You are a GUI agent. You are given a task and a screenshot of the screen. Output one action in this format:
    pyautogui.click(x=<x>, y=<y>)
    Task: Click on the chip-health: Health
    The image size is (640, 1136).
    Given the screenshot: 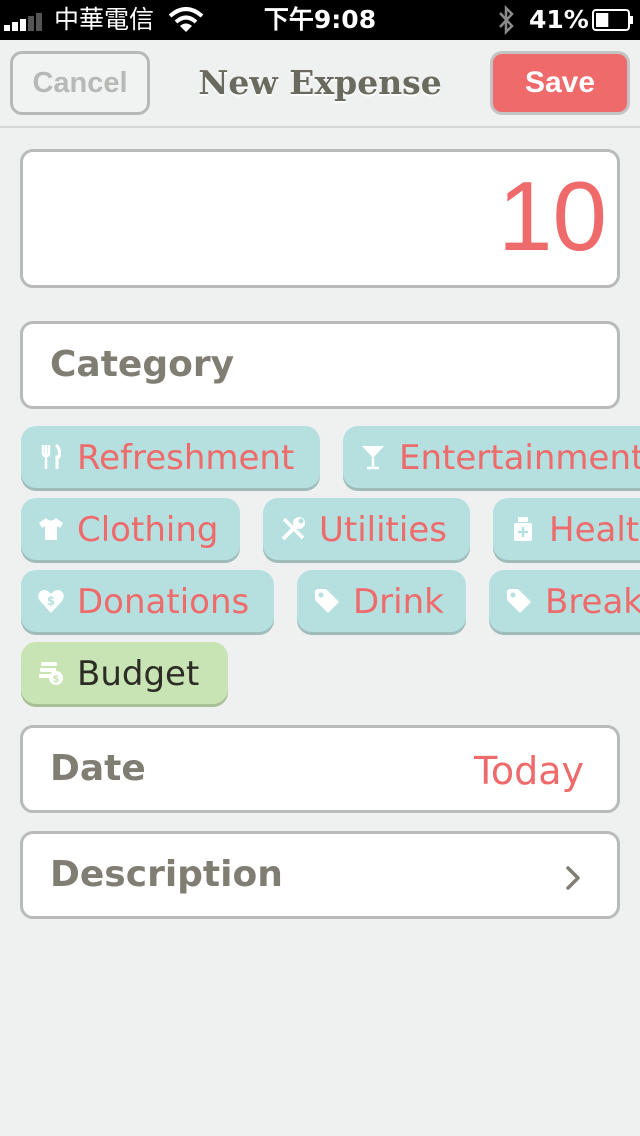 What is the action you would take?
    pyautogui.click(x=566, y=529)
    